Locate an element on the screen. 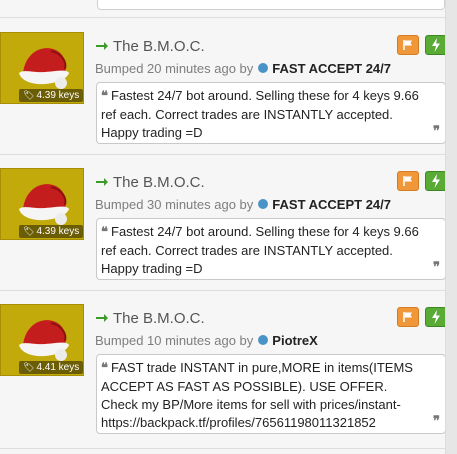 This screenshot has height=454, width=457. item-thumbnail: 🏷 4.41 keys is located at coordinates (42, 340).